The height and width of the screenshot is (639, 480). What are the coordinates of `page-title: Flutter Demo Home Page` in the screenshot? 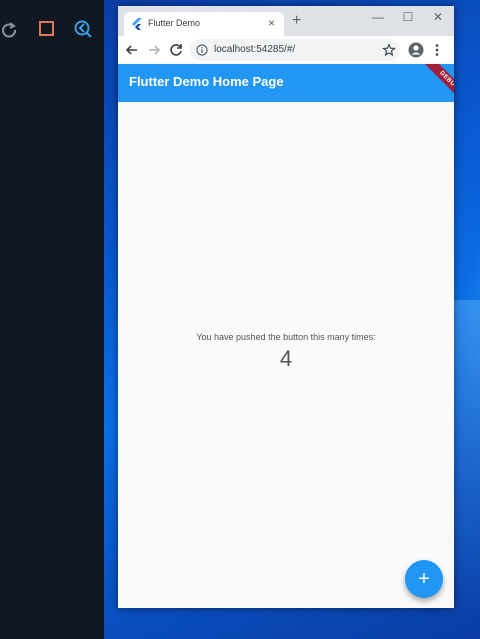 It's located at (206, 81).